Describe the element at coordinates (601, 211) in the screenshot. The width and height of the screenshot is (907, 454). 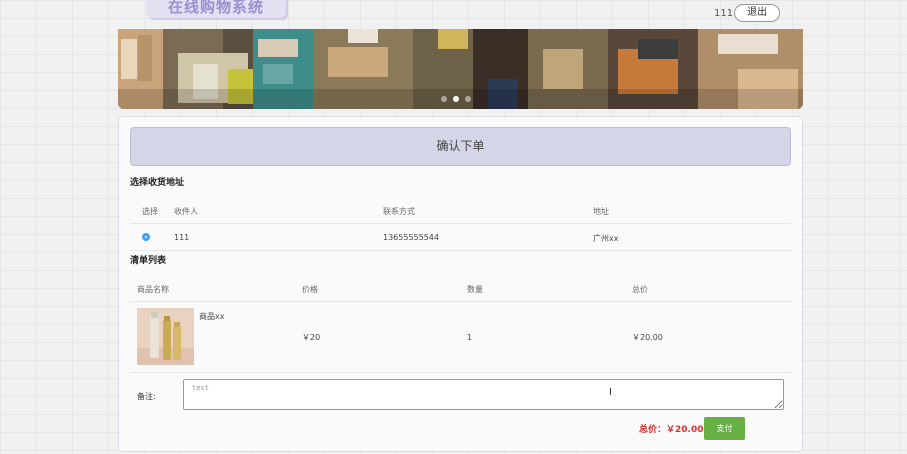
I see `address-header-address: 地址` at that location.